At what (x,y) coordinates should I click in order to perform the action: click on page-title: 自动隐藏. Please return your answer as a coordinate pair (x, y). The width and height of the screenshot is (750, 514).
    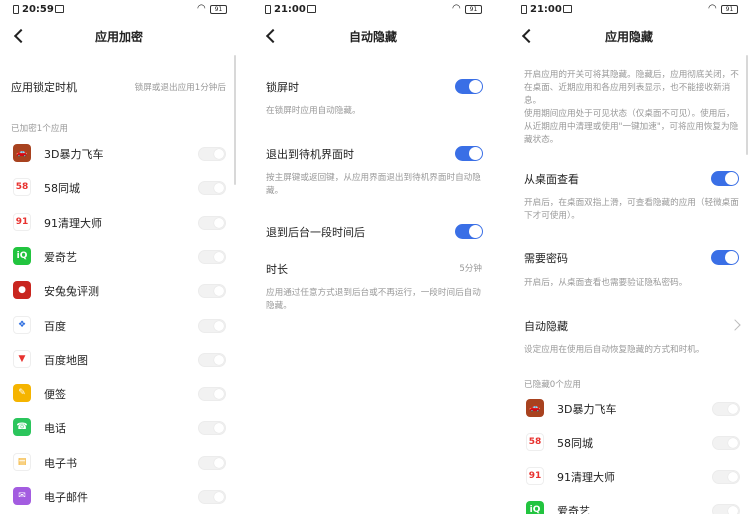
    Looking at the image, I should click on (372, 37).